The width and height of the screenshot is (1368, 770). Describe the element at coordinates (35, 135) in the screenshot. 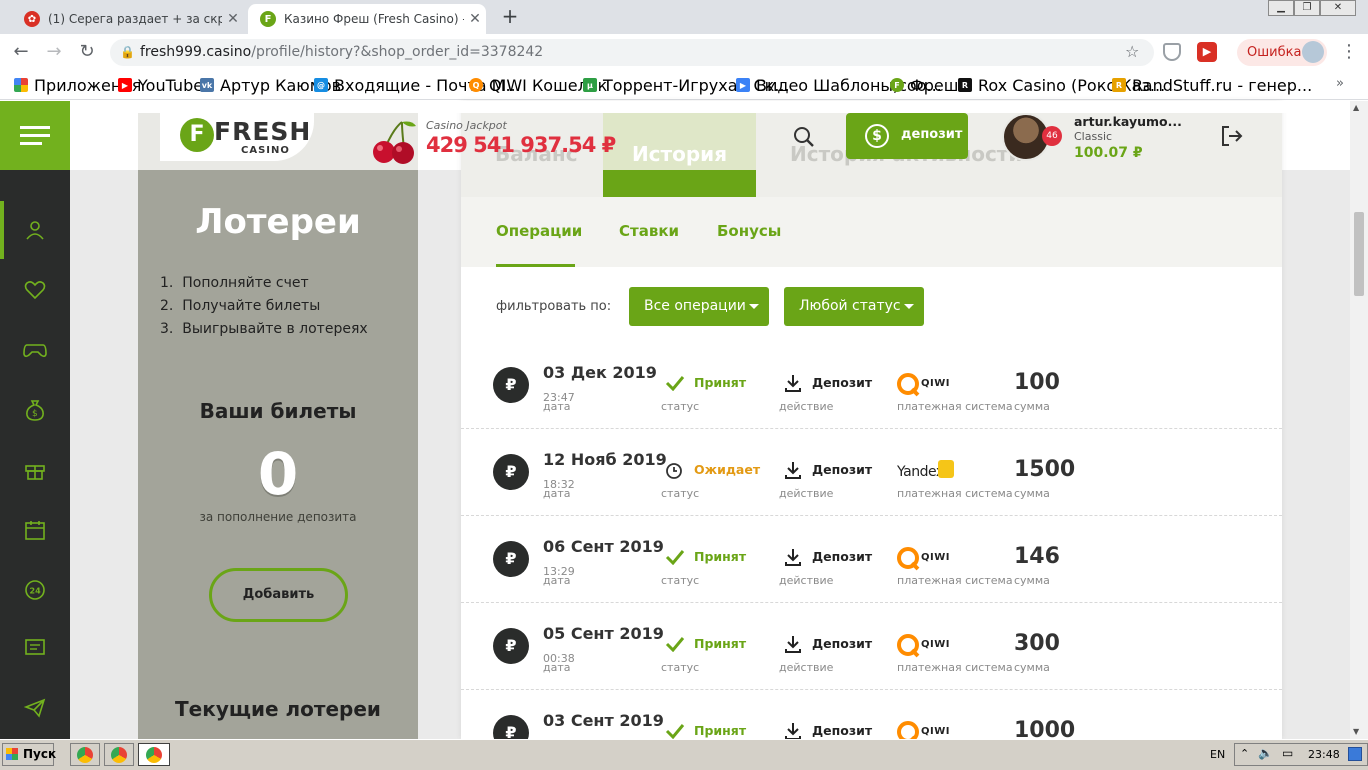

I see `menu-button` at that location.